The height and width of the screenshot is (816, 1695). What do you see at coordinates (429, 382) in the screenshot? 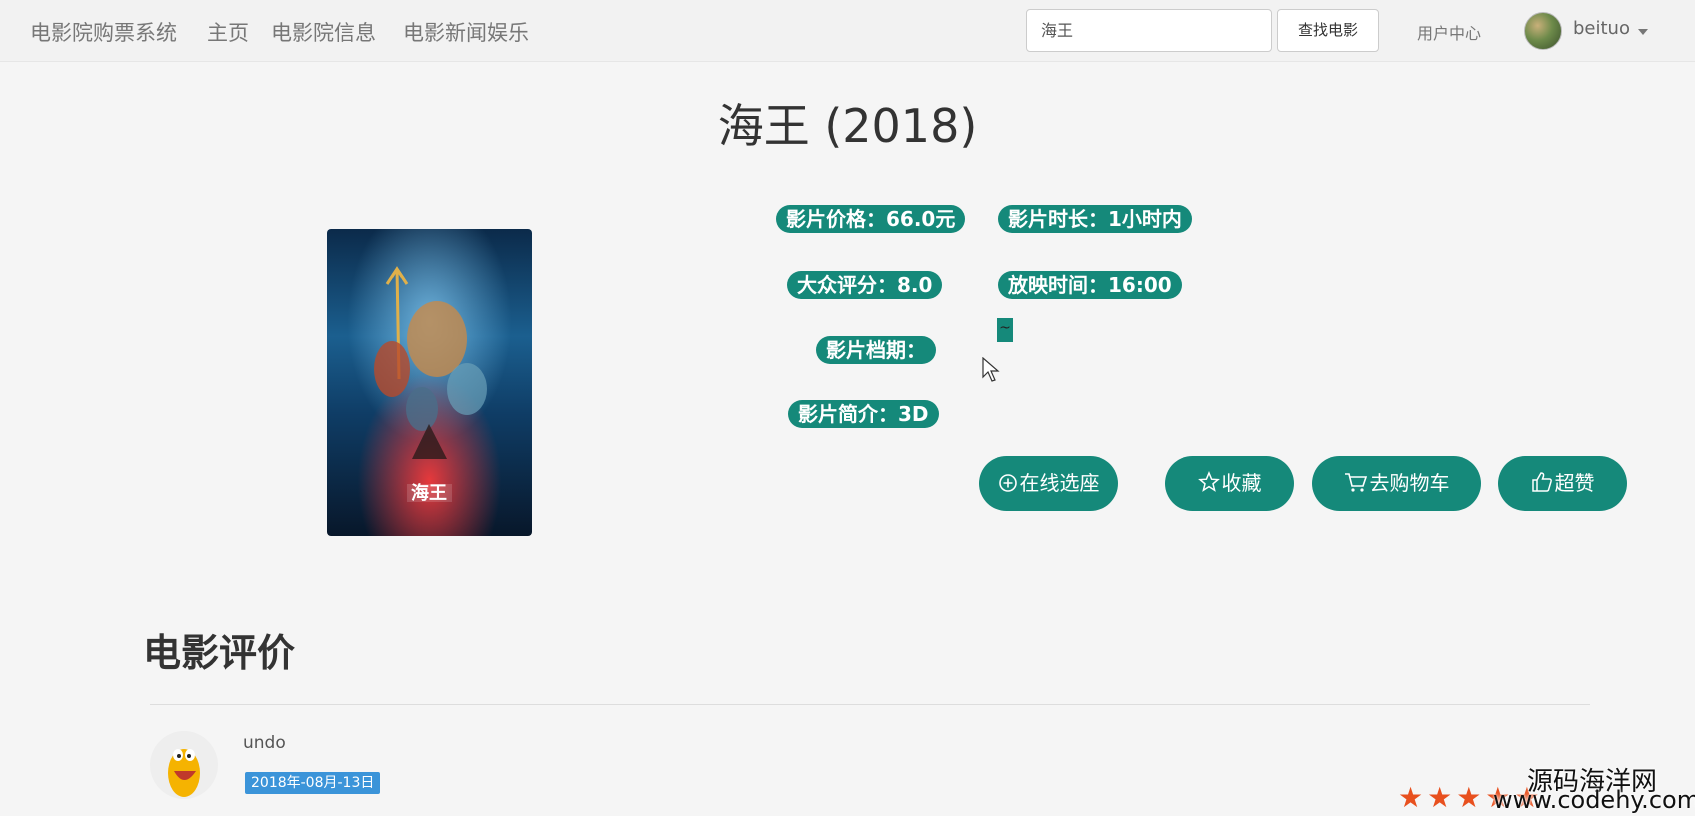
I see `movie-poster: 海王` at bounding box center [429, 382].